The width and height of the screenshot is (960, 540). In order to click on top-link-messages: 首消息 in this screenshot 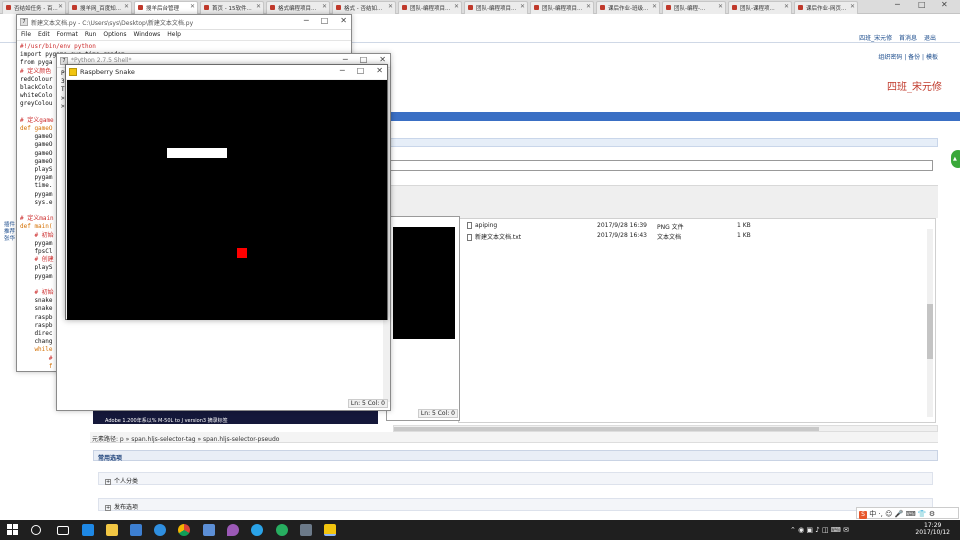, I will do `click(908, 38)`.